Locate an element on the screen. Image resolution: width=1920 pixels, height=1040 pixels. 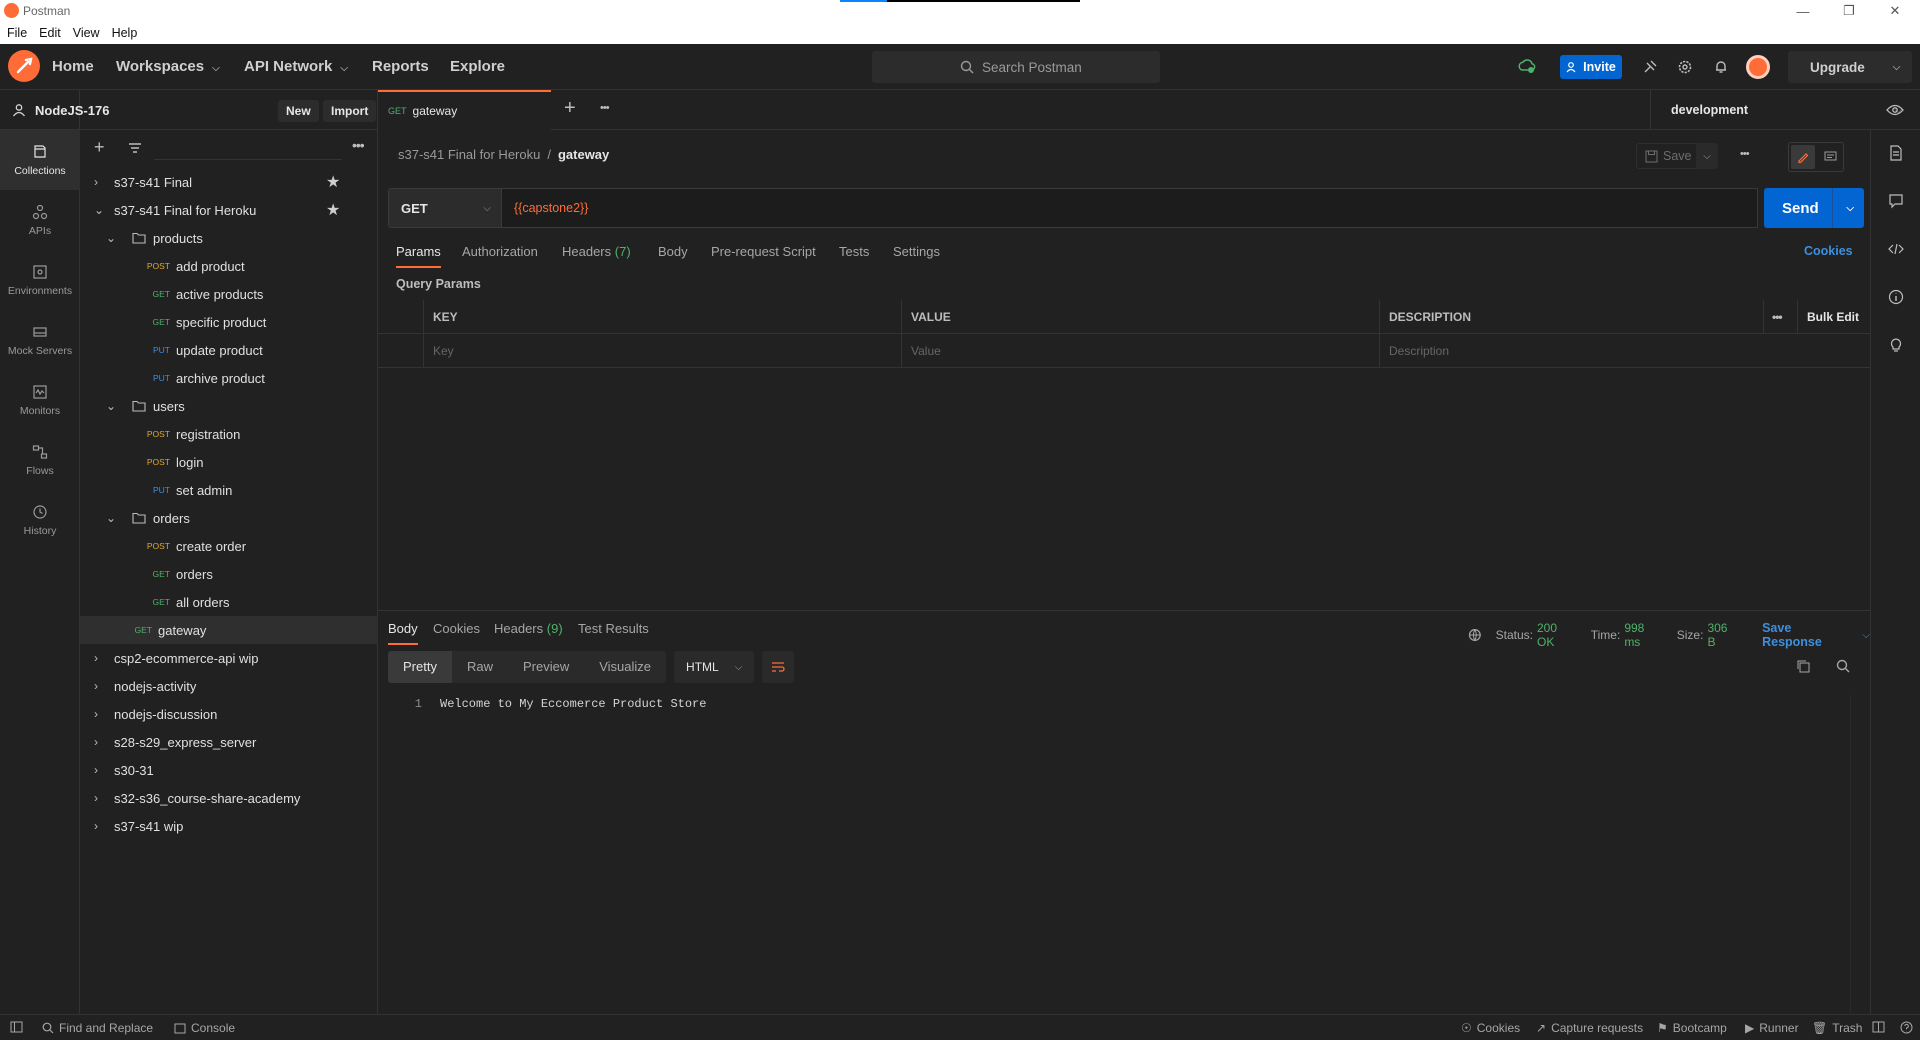
request-item: PUT set admin is located at coordinates (229, 490).